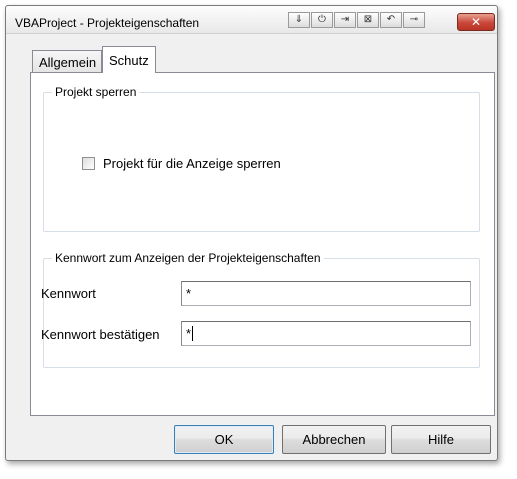  Describe the element at coordinates (334, 439) in the screenshot. I see `cancel-button: Abbrechen` at that location.